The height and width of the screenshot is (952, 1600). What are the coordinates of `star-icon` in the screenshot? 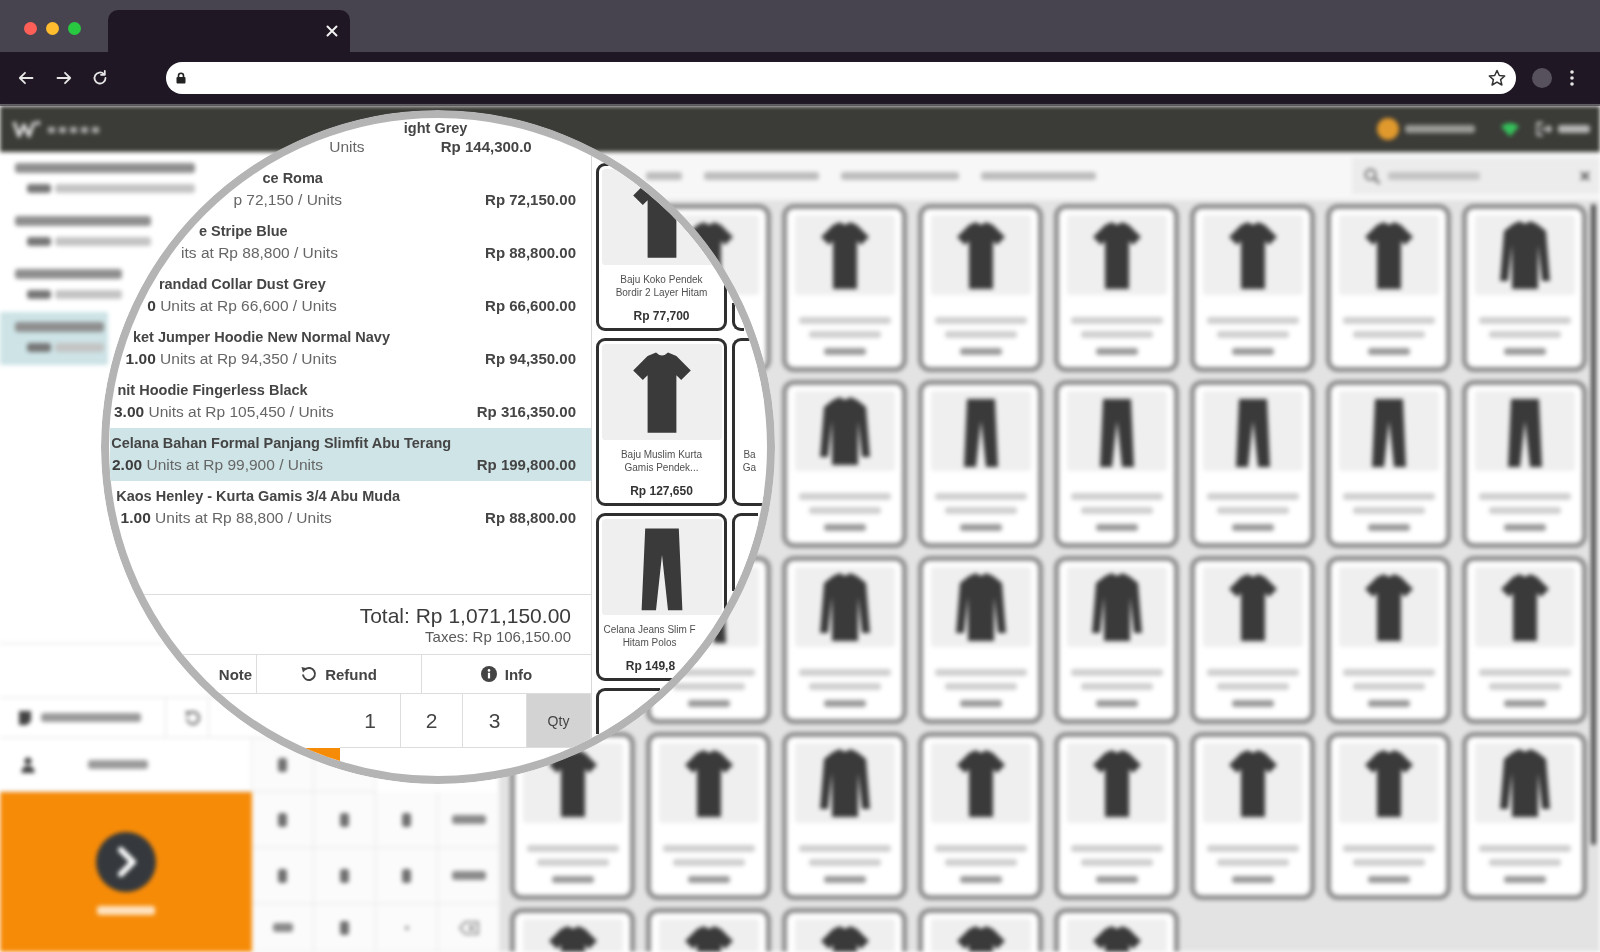 It's located at (1497, 78).